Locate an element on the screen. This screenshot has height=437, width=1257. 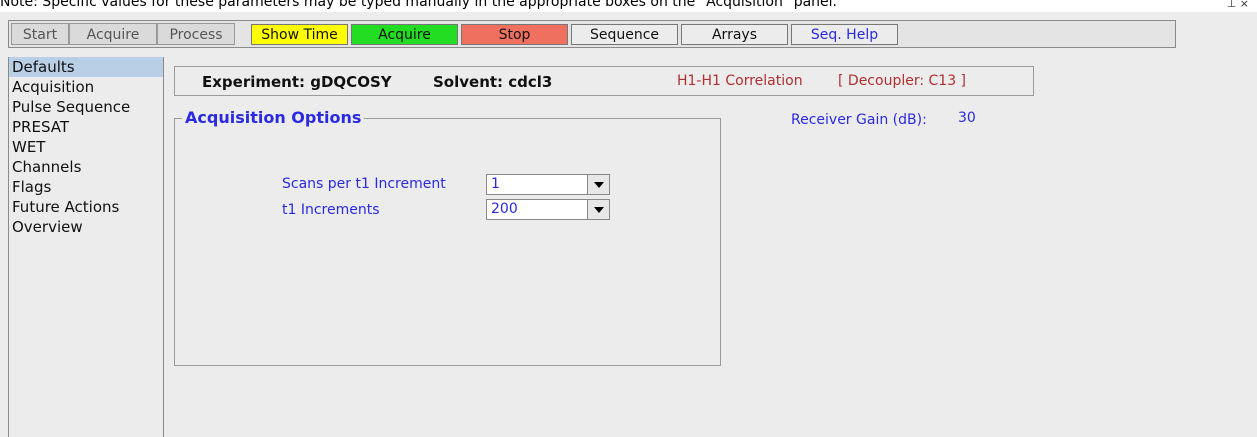
acquisition-options-title: Acquisition Options is located at coordinates (273, 117).